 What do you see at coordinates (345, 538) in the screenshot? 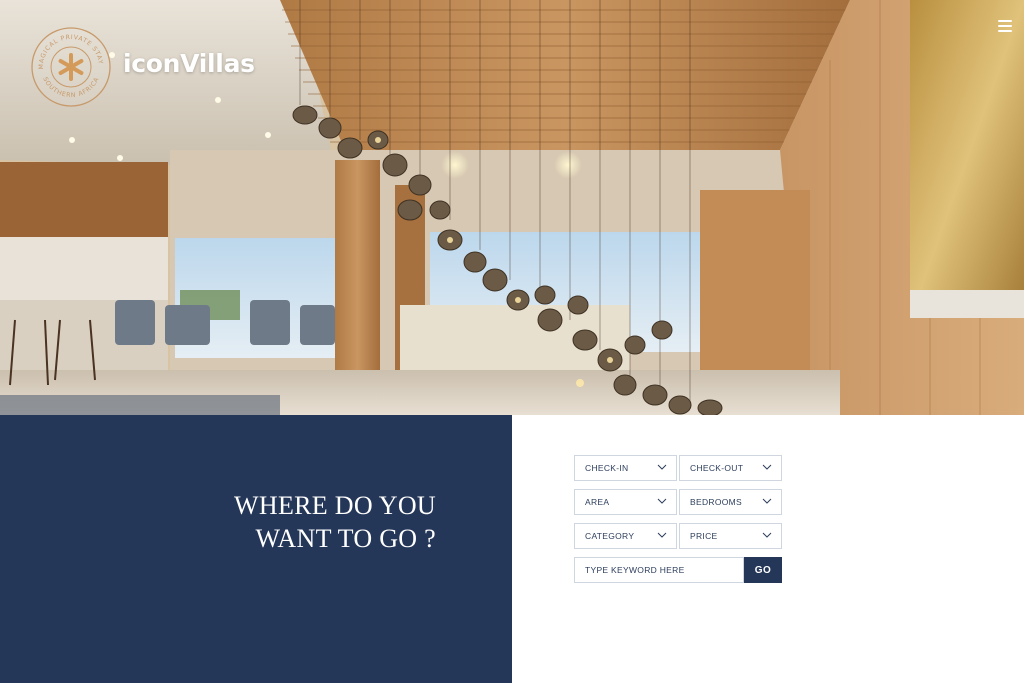
I see `headline-line-2: WANT TO GO ?` at bounding box center [345, 538].